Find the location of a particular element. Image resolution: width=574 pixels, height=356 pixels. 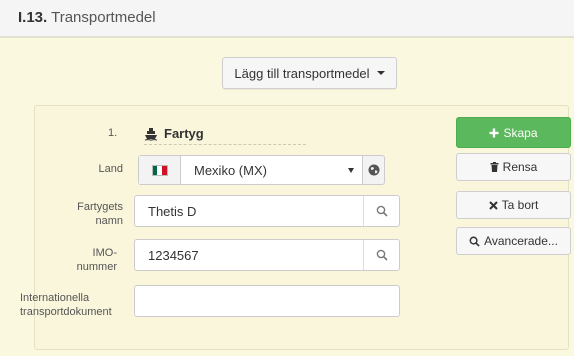

remove-button: Ta bort is located at coordinates (513, 205).